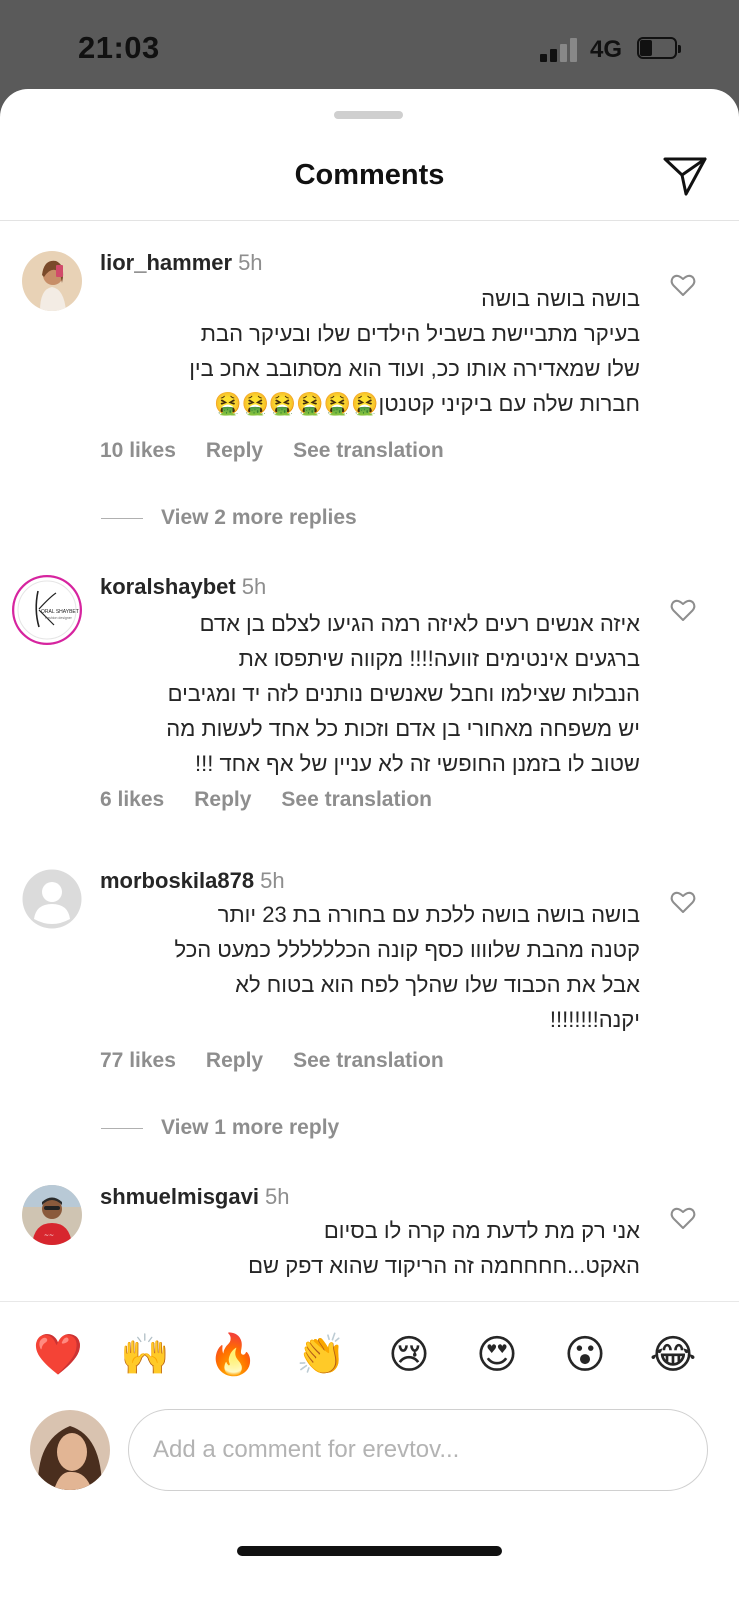 The height and width of the screenshot is (1600, 739). I want to click on likes-count: 10 likes, so click(138, 451).